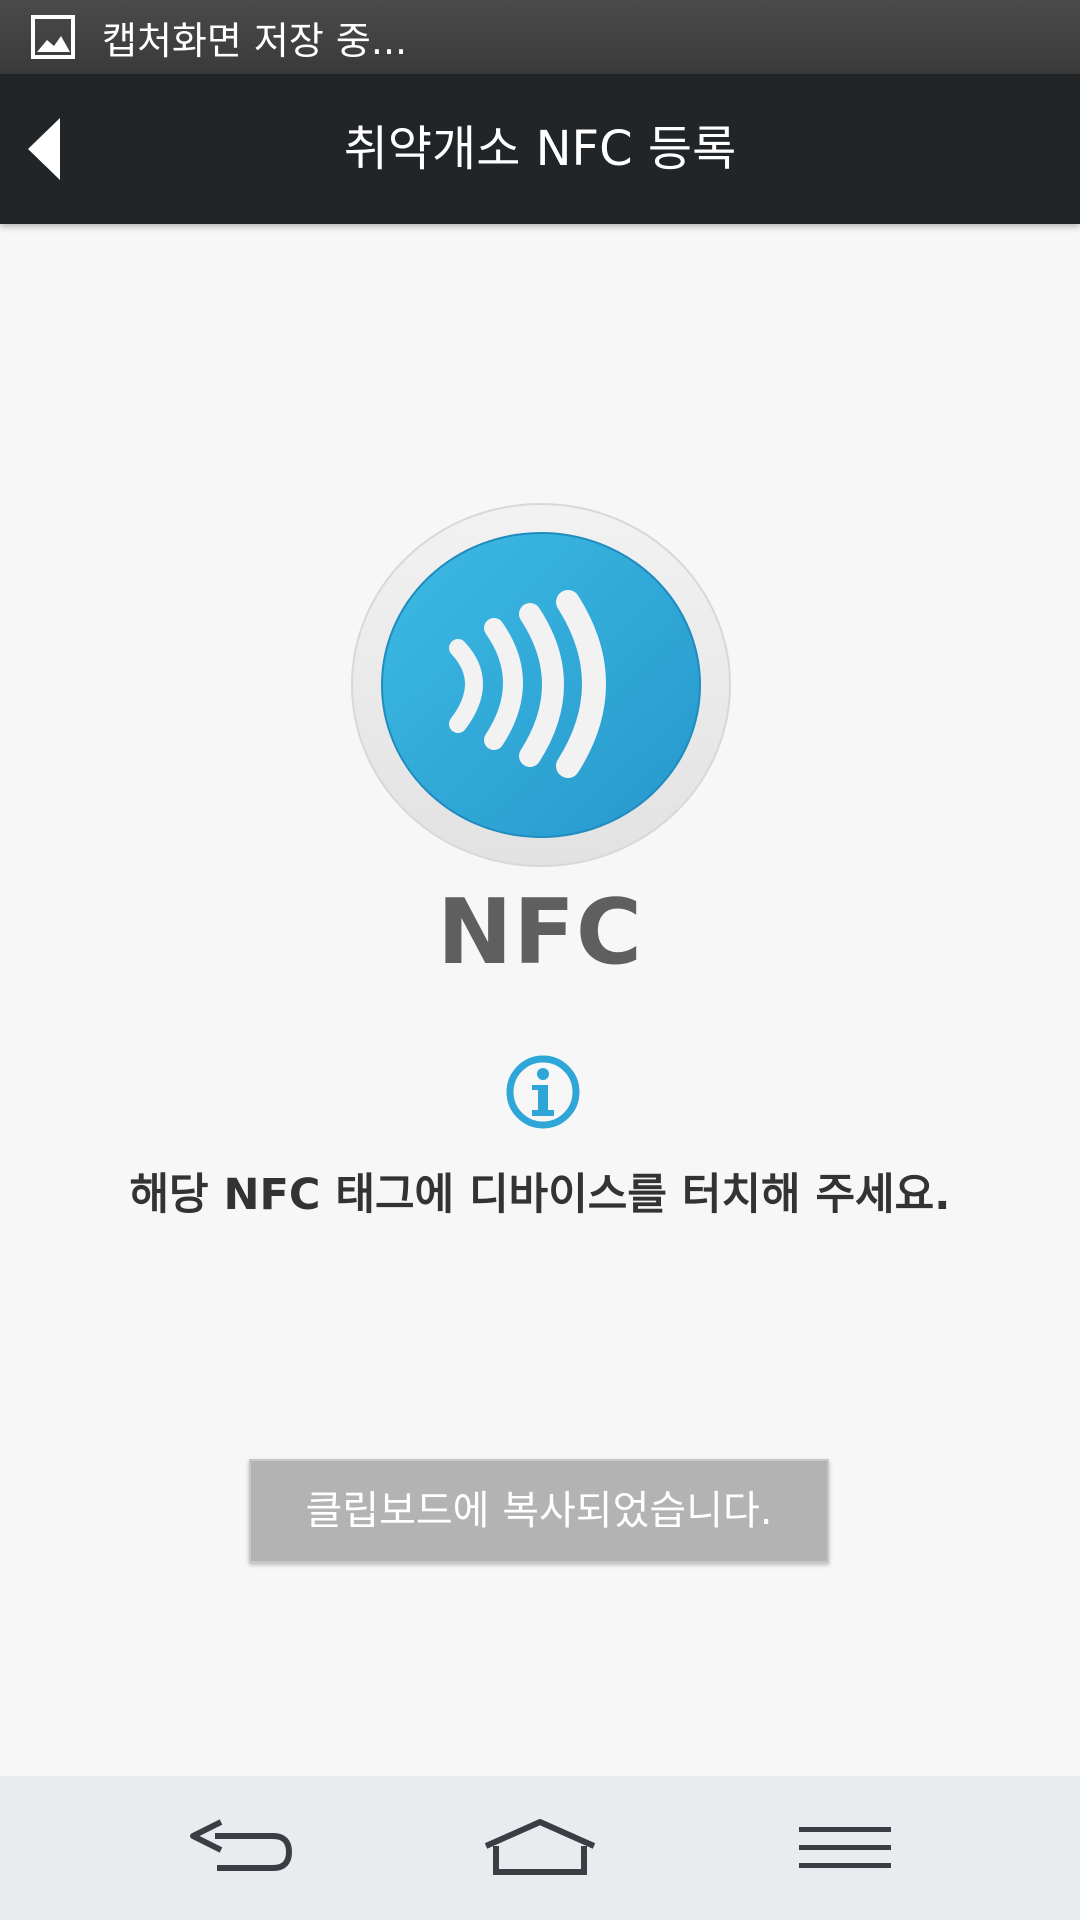 Image resolution: width=1080 pixels, height=1920 pixels. I want to click on navigation-bar, so click(540, 1848).